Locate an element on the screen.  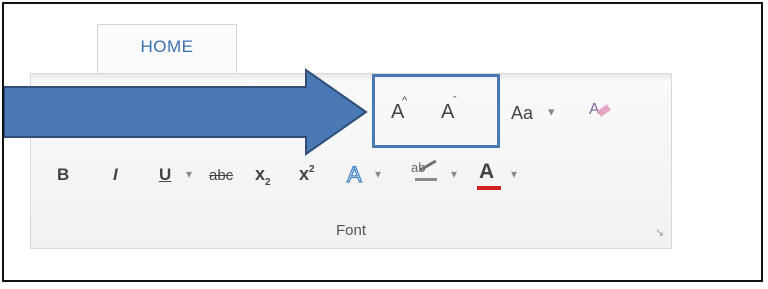
arrow-shape is located at coordinates (186, 112).